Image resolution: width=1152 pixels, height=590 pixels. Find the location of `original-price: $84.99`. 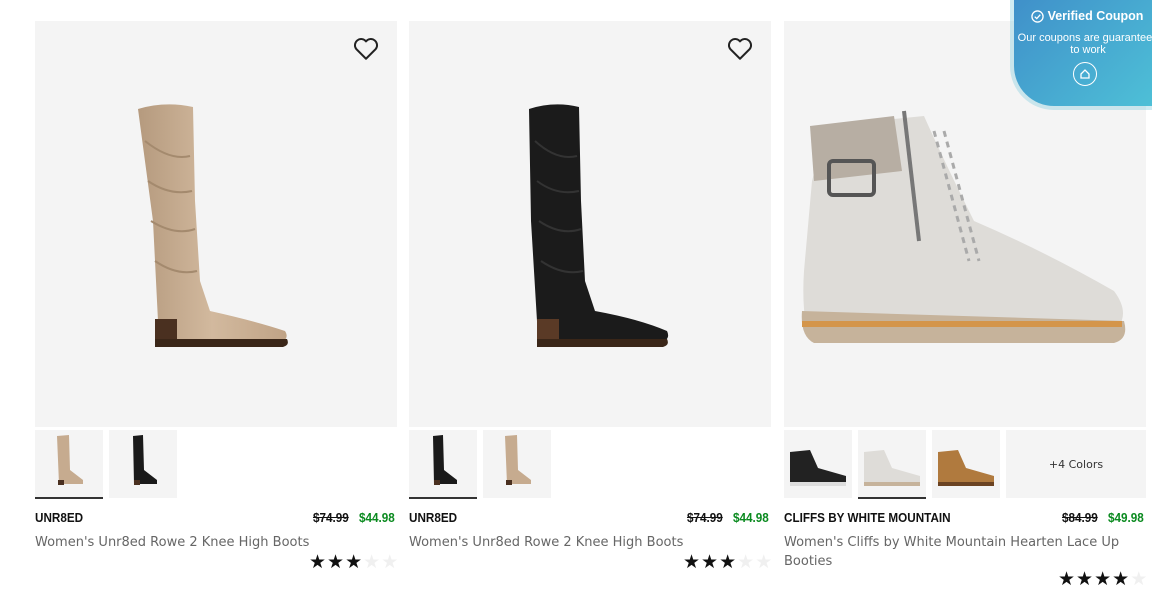

original-price: $84.99 is located at coordinates (1080, 517).